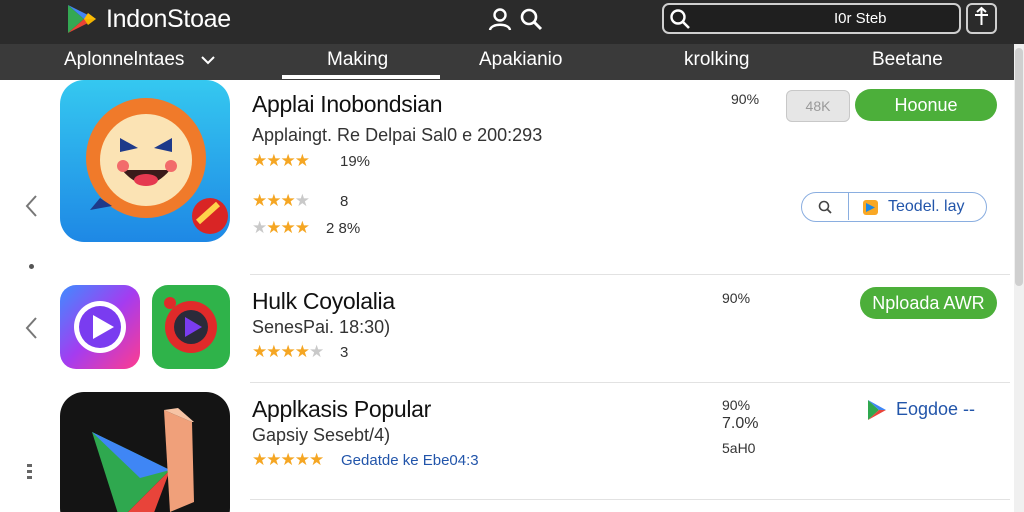  I want to click on rating-value: 8, so click(344, 201).